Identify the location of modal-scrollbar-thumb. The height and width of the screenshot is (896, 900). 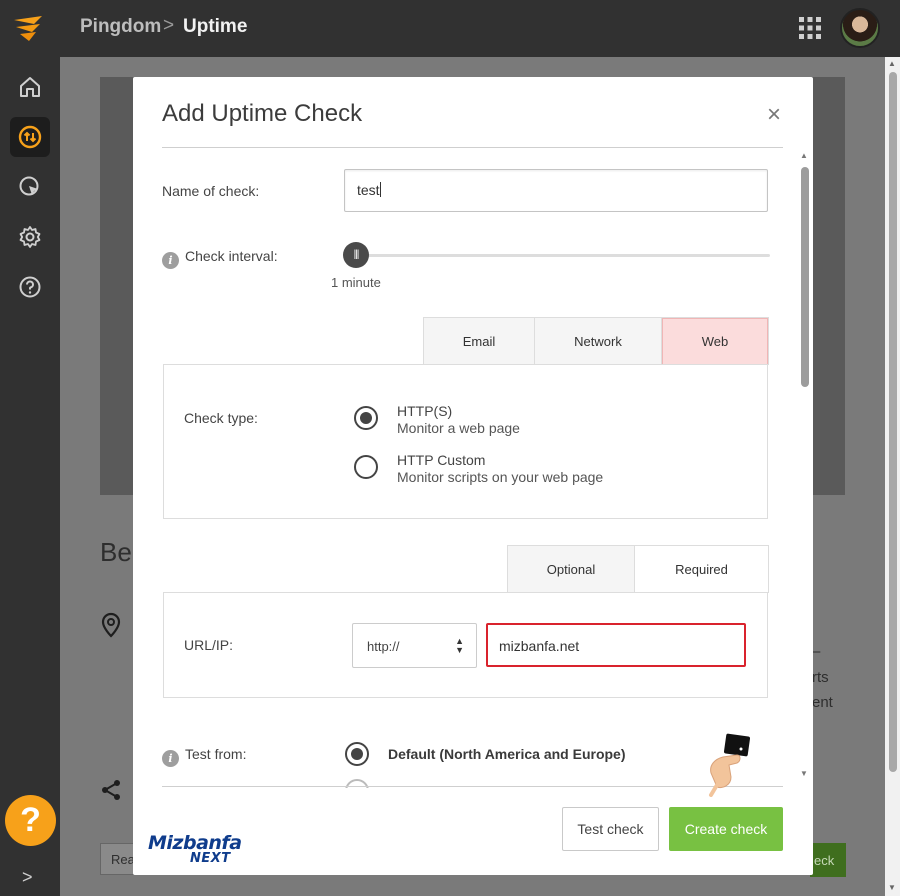
(805, 277).